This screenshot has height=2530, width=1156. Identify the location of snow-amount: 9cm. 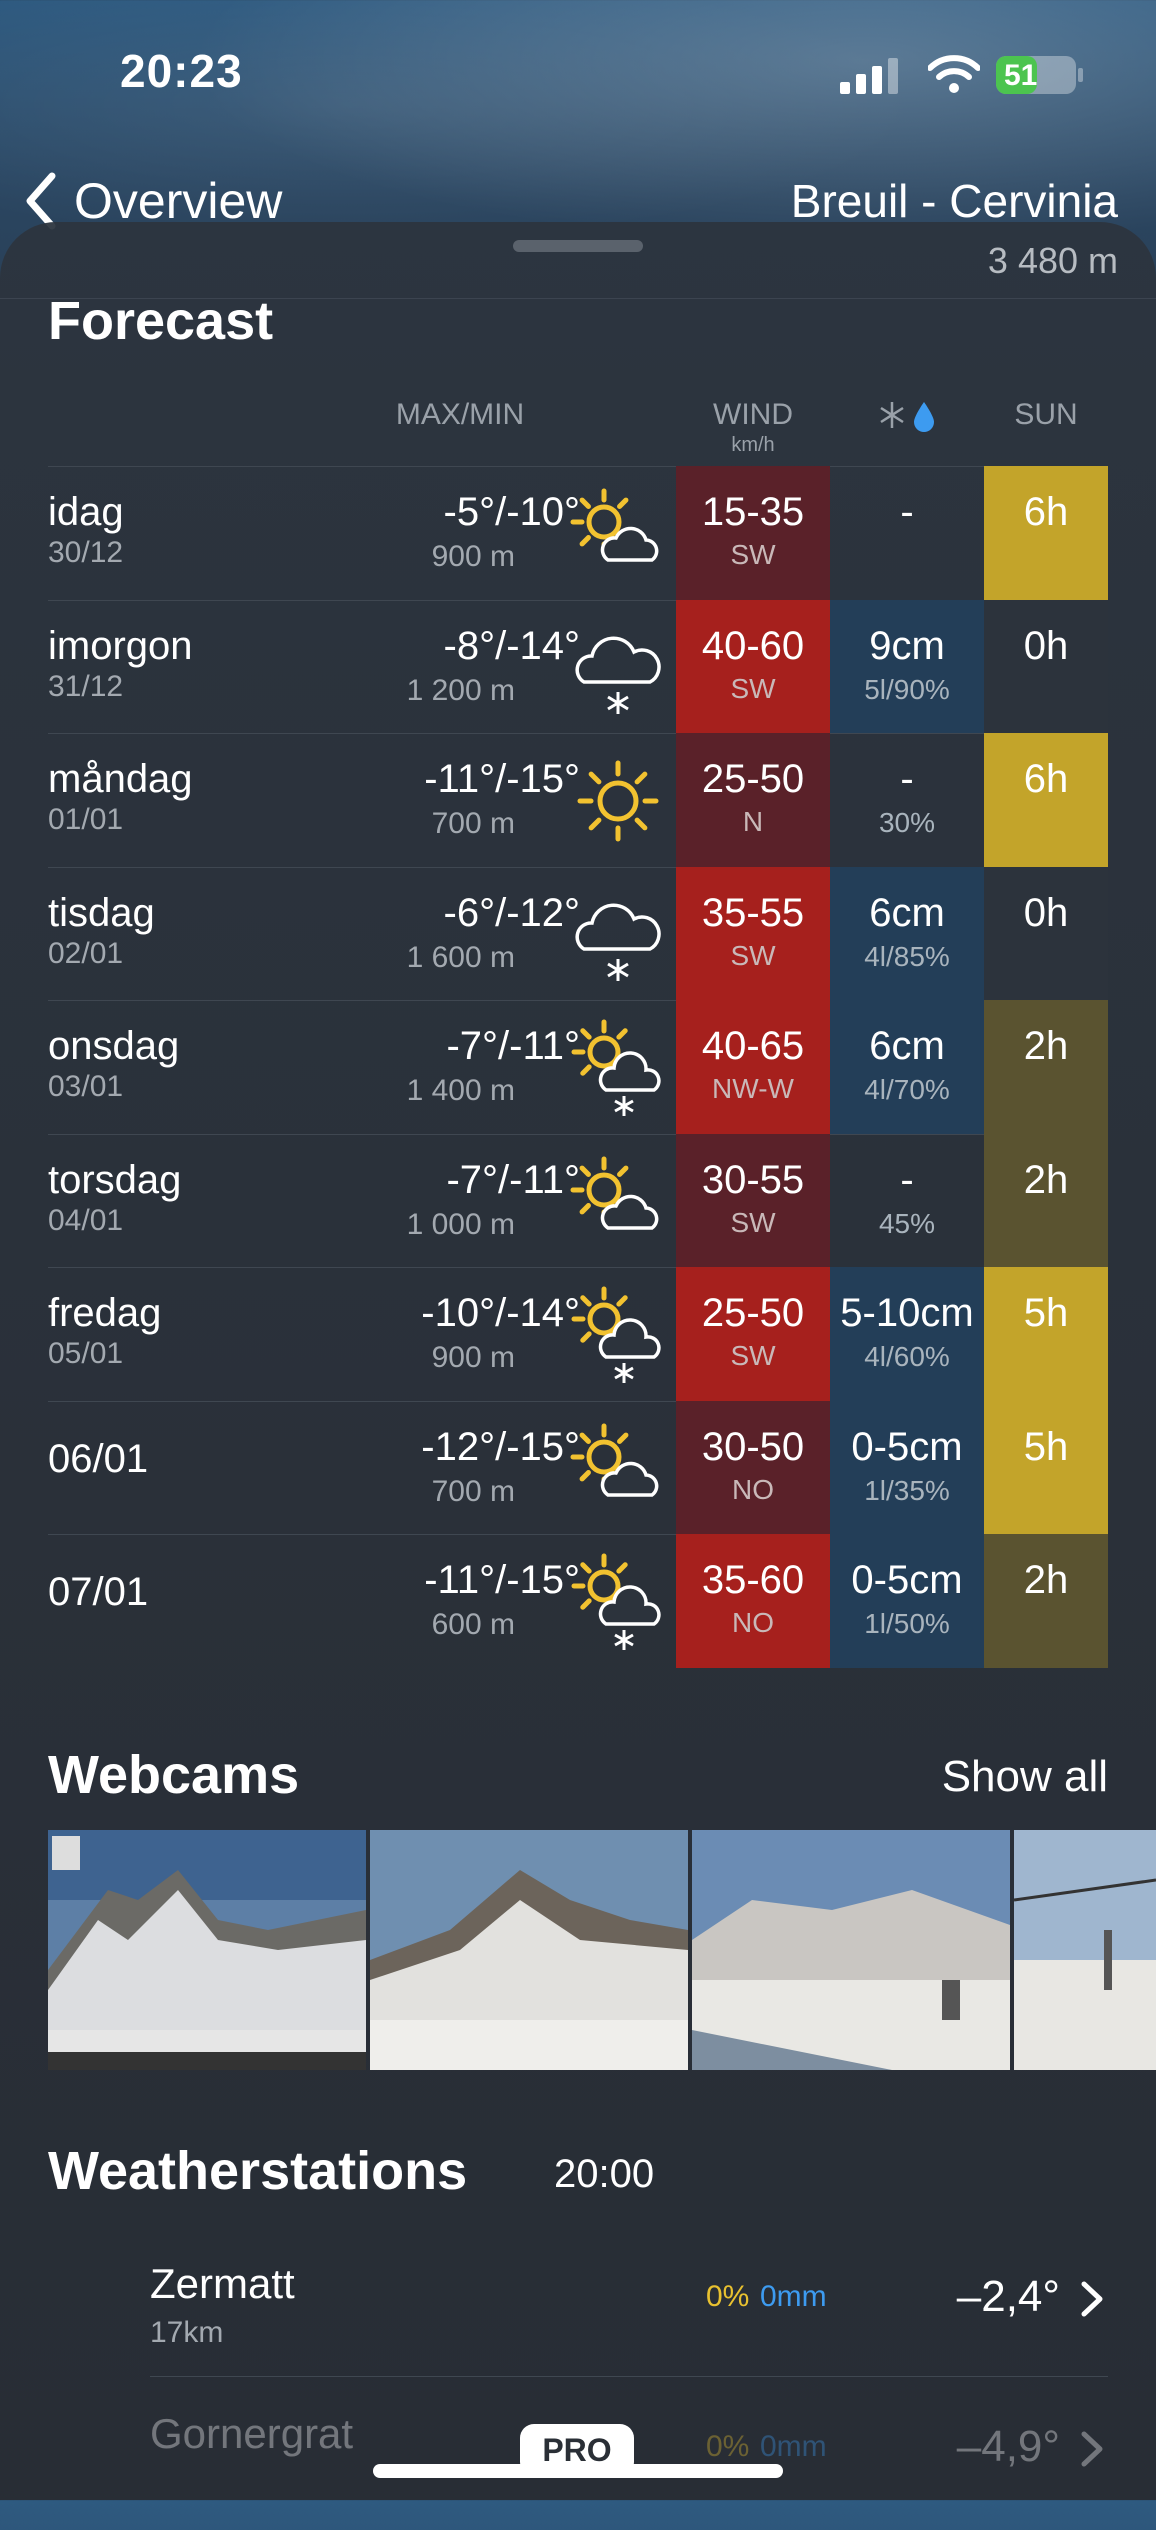
(907, 645).